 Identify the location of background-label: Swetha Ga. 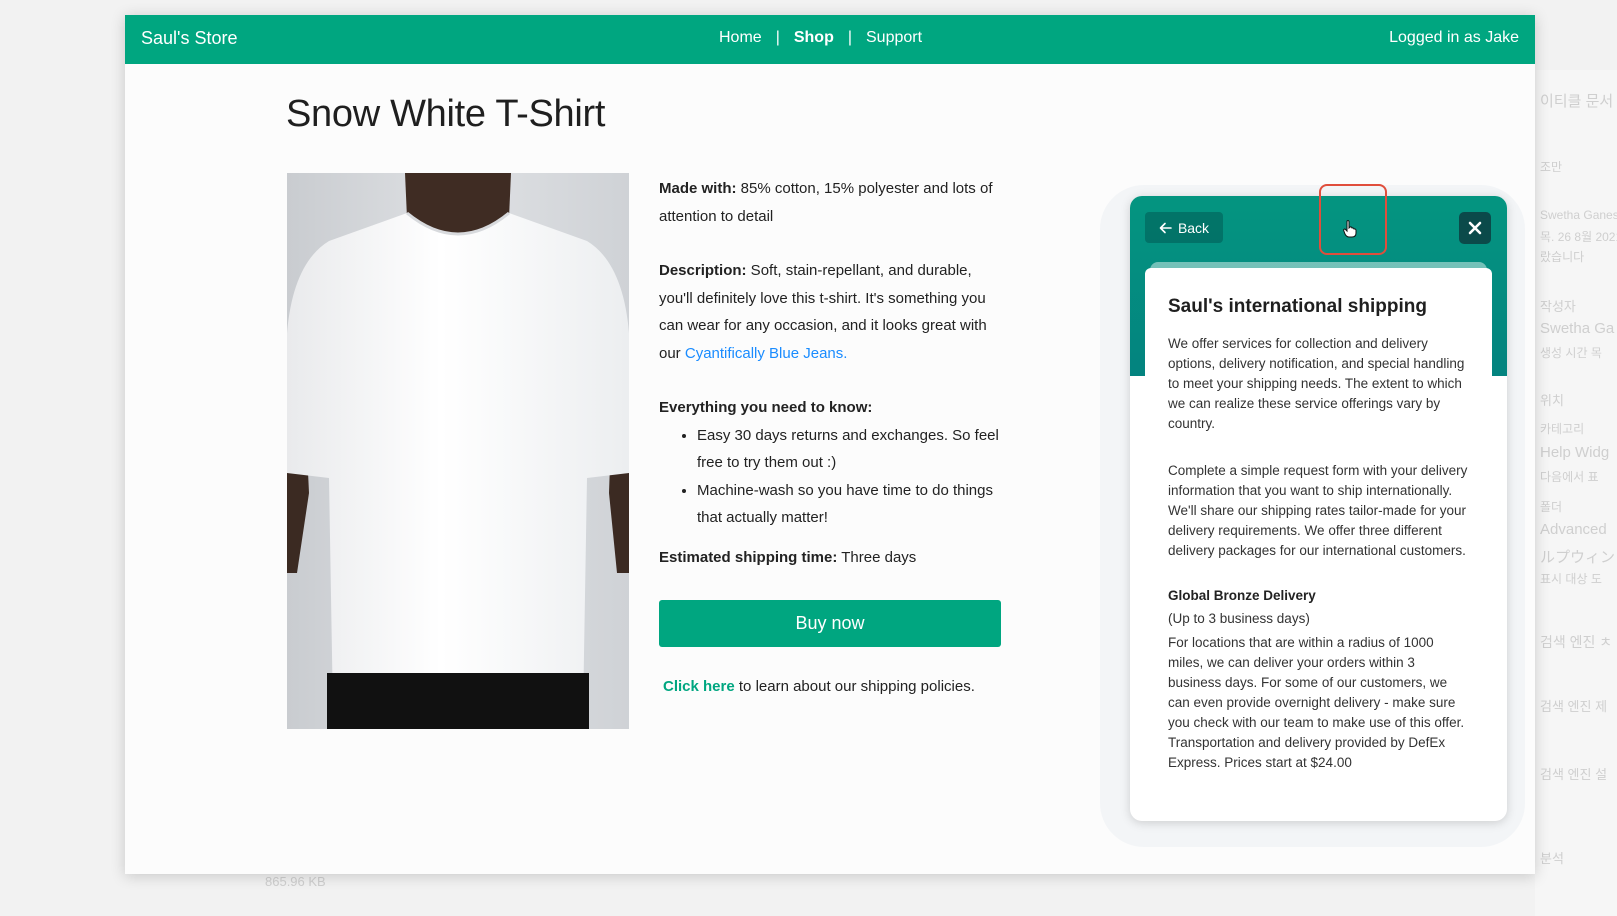
(1577, 328).